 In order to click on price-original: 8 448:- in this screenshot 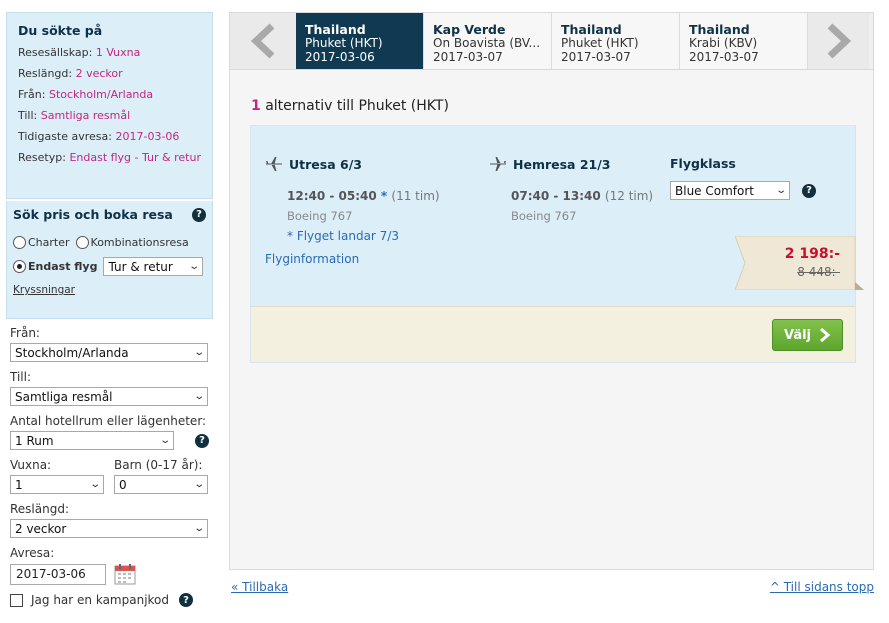, I will do `click(818, 272)`.